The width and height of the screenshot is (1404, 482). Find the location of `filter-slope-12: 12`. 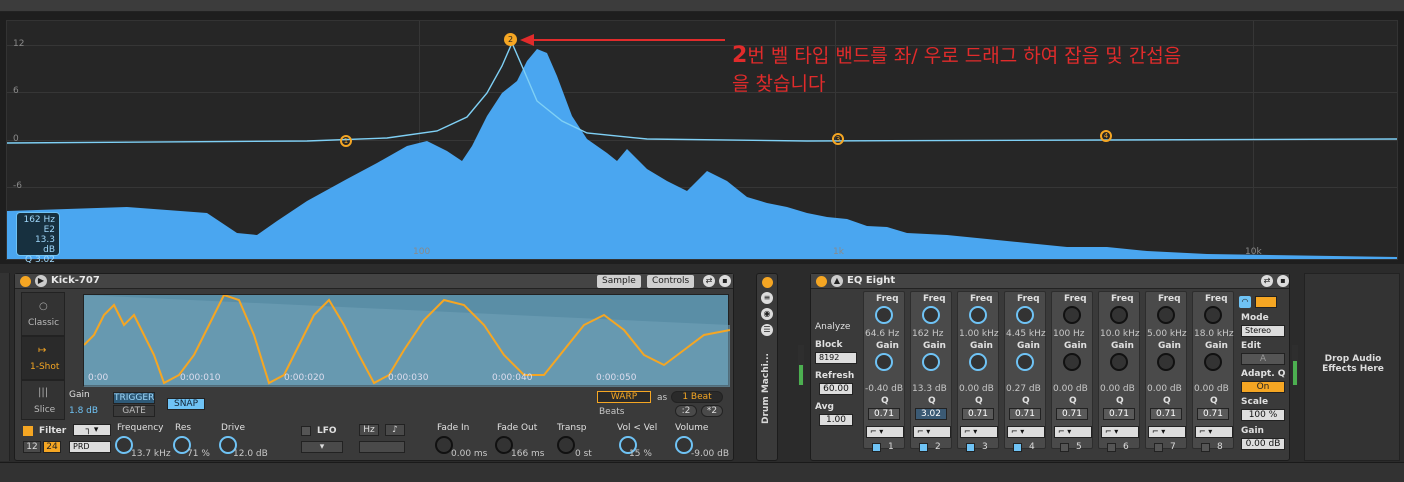

filter-slope-12: 12 is located at coordinates (32, 447).